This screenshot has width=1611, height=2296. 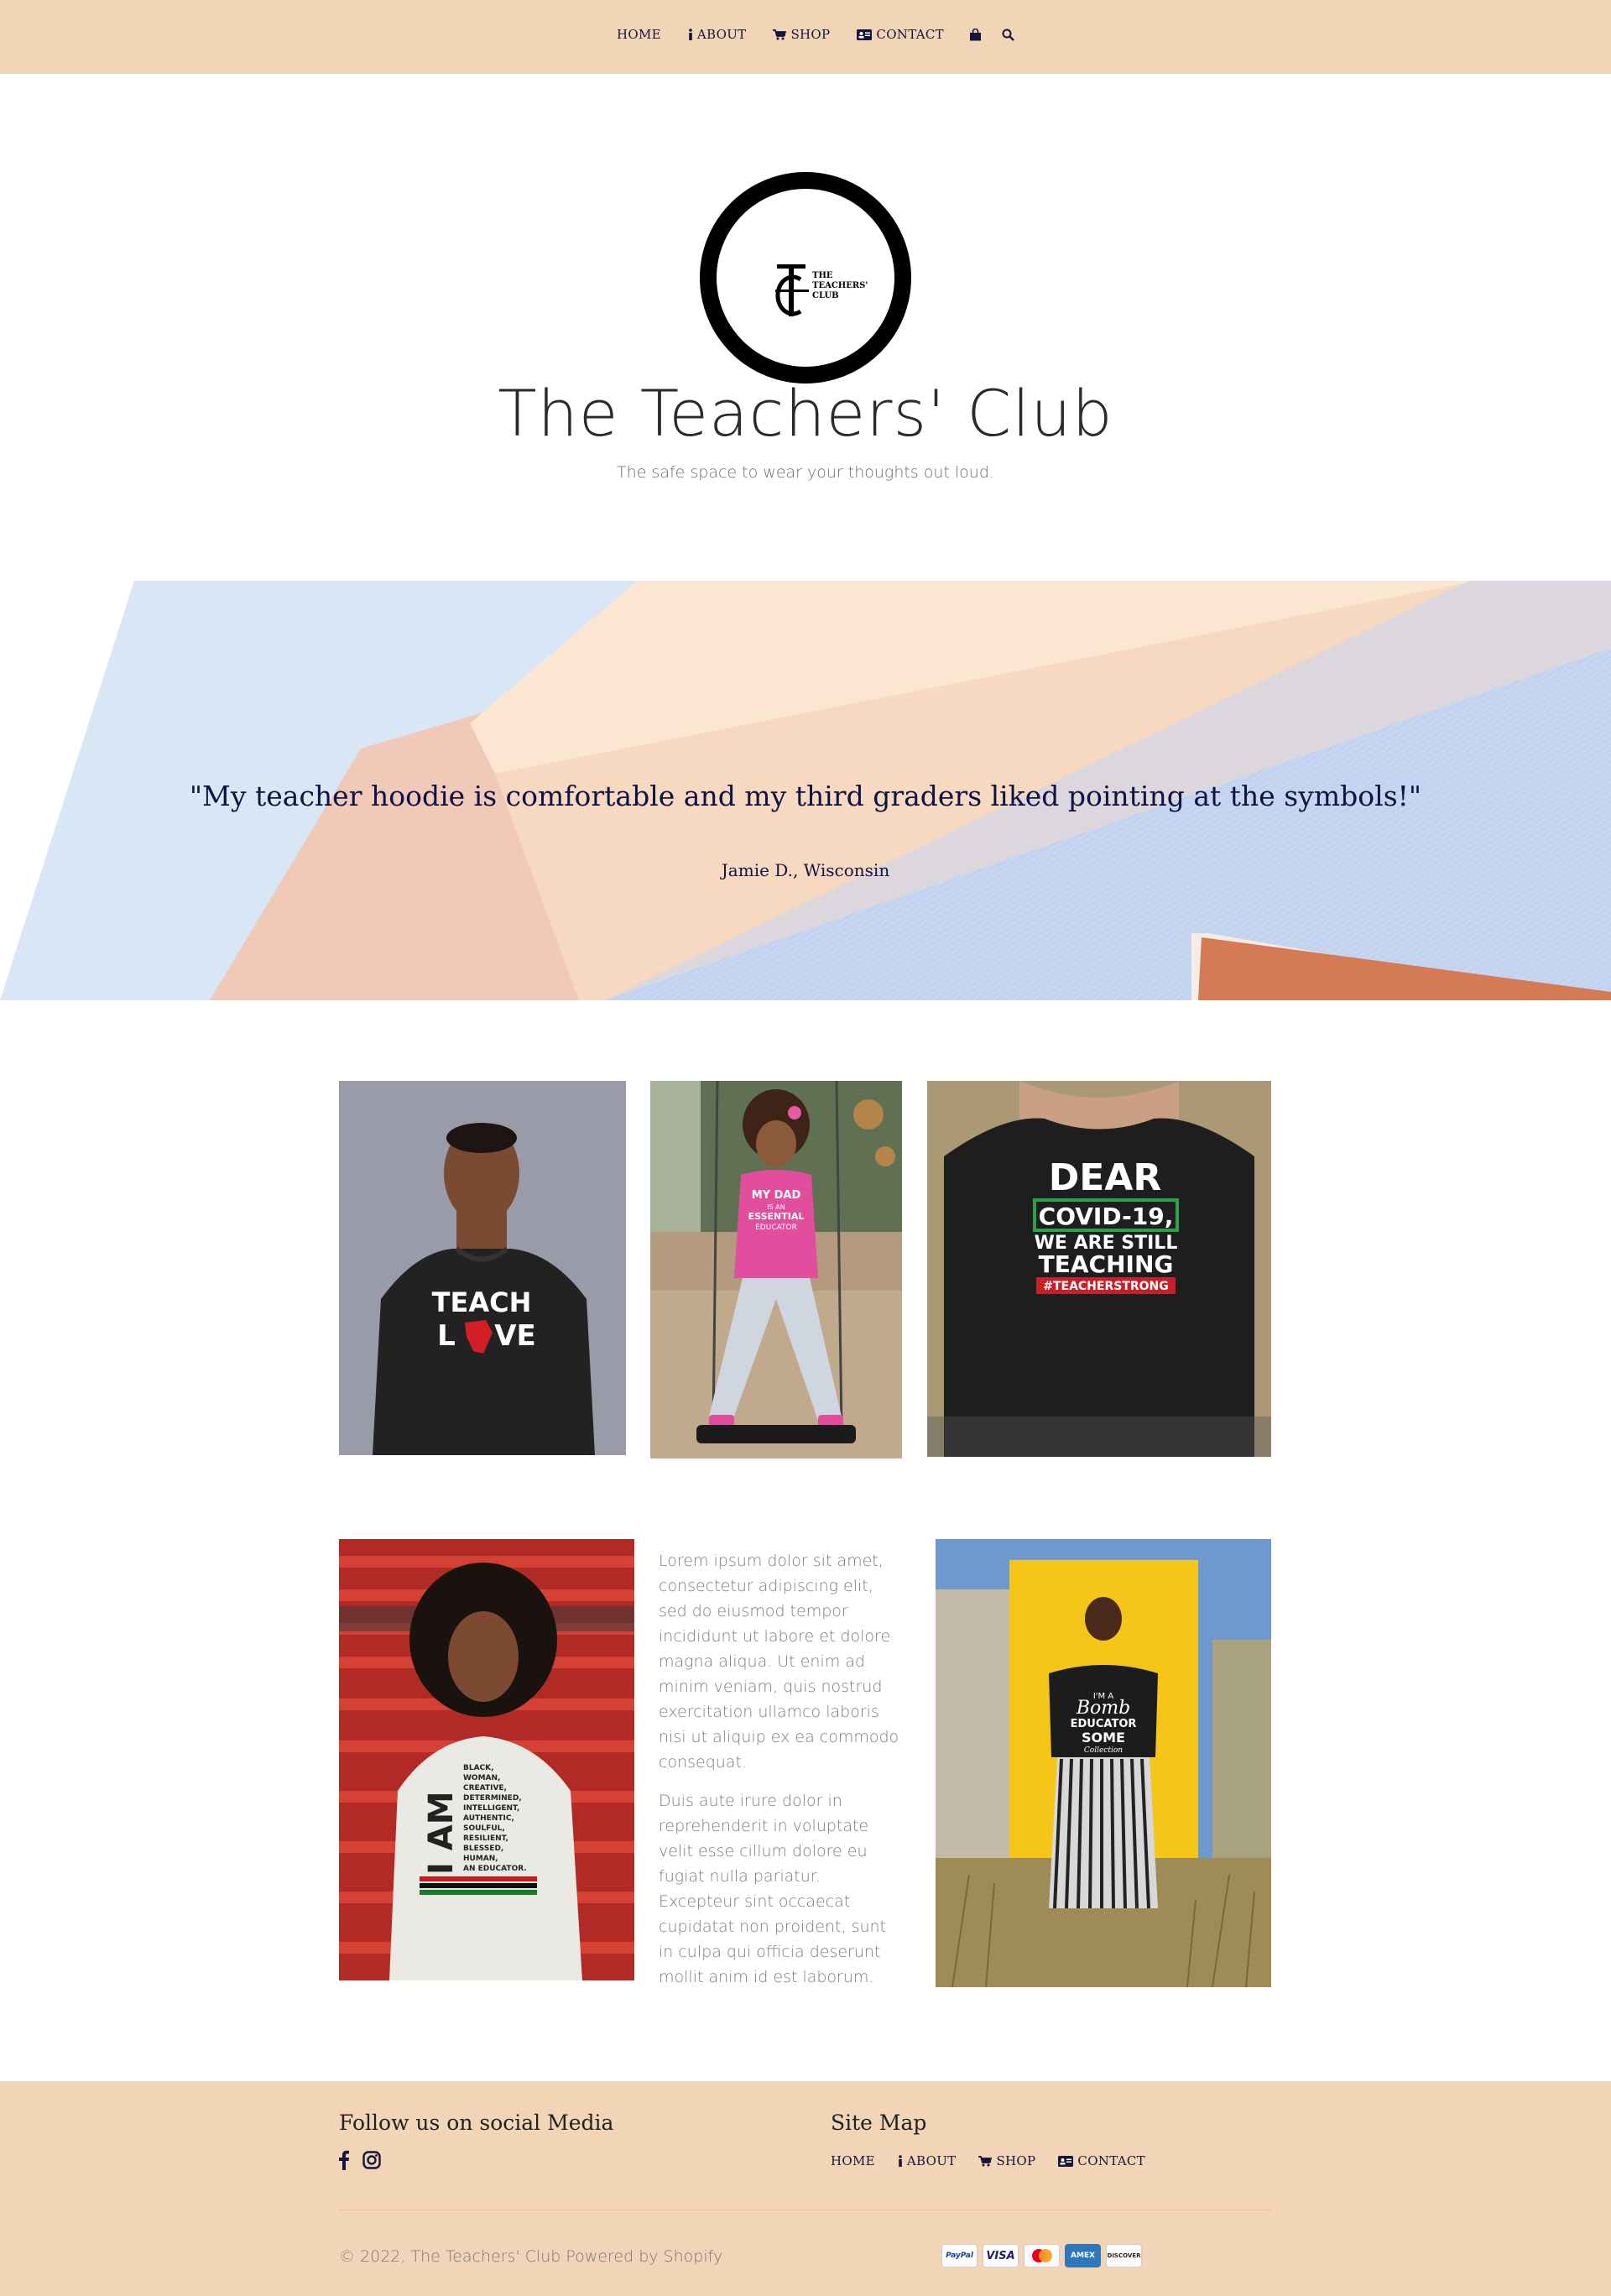 I want to click on amex-payment-icon: AMEX, so click(x=1083, y=2255).